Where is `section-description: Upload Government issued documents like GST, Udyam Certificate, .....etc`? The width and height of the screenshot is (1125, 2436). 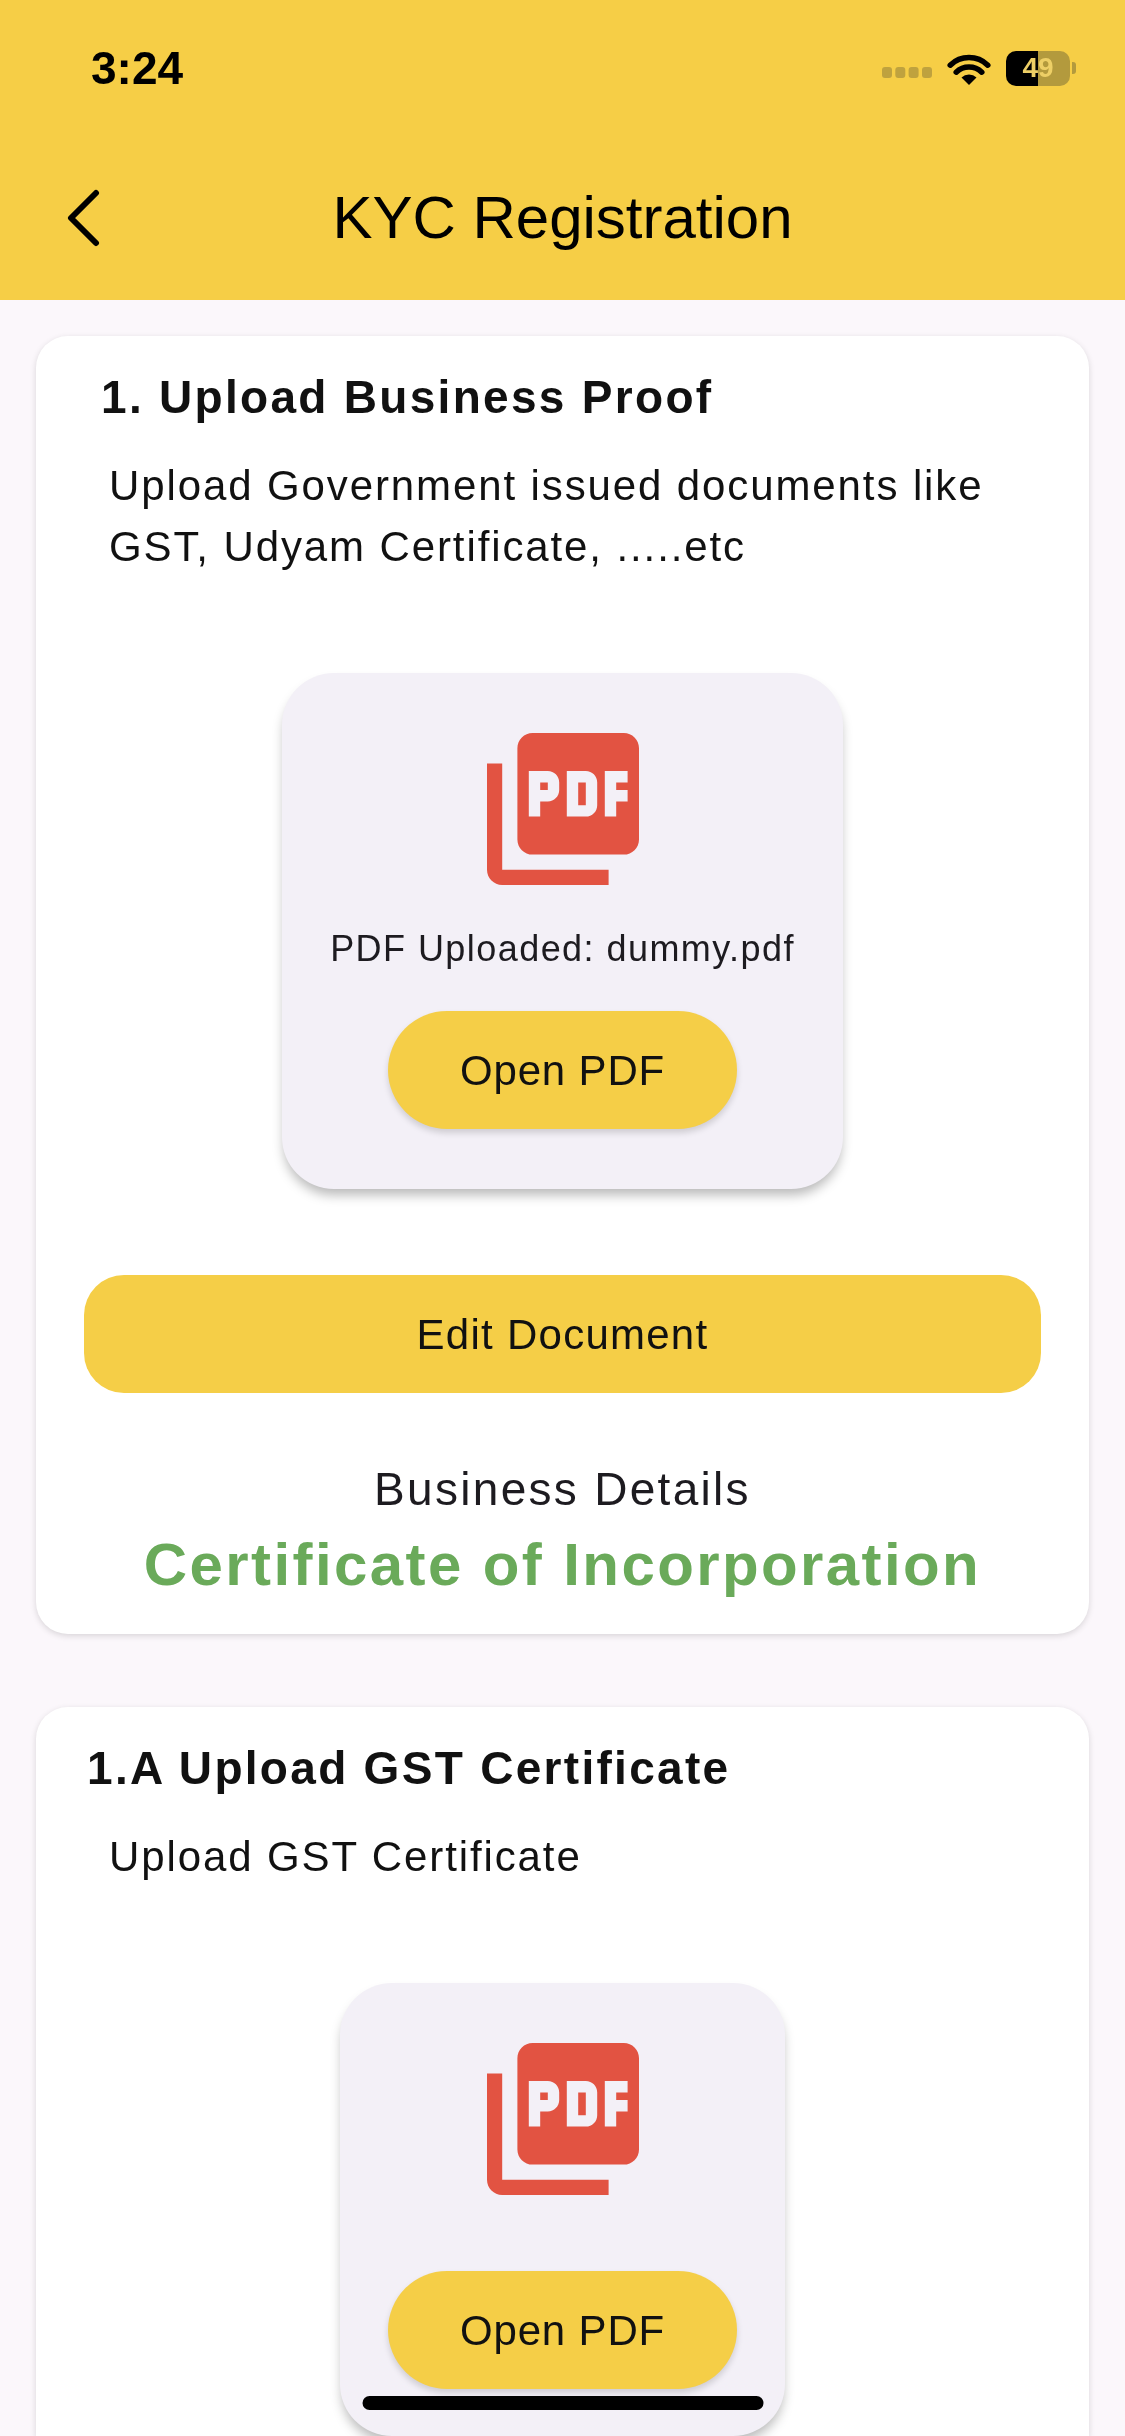
section-description: Upload Government issued documents like GST, Udyam Certificate, .....etc is located at coordinates (546, 516).